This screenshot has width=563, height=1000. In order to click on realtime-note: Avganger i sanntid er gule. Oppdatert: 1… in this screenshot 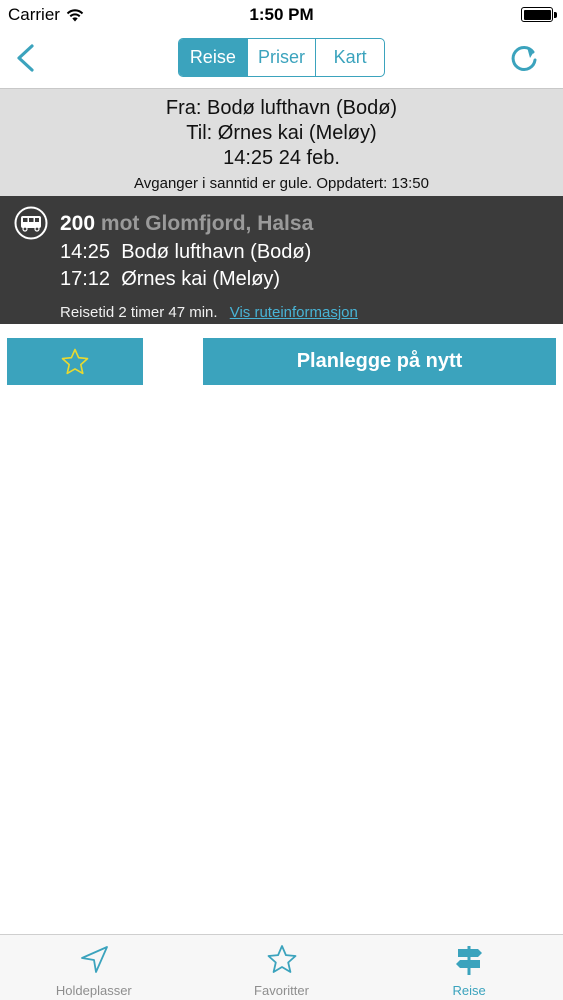, I will do `click(281, 183)`.